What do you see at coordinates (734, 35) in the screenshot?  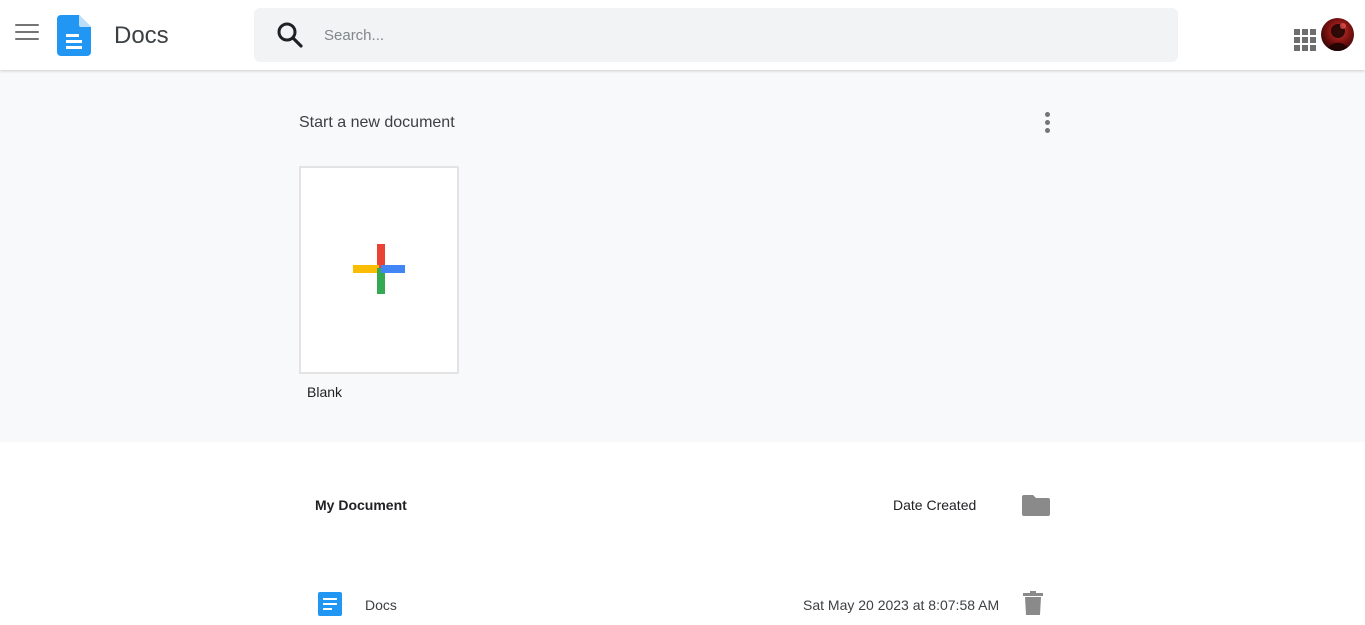 I see `search-input` at bounding box center [734, 35].